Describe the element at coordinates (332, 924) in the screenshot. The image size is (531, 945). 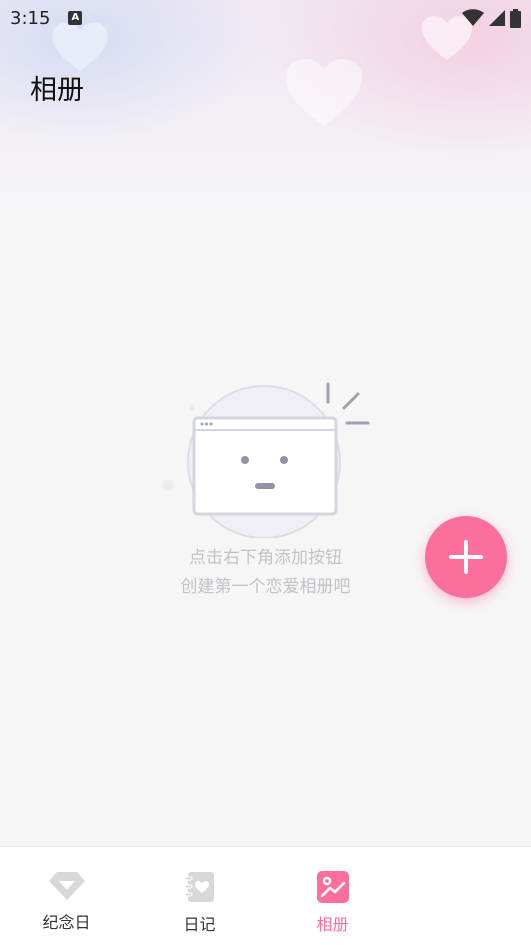
I see `nav-label-album: 相册` at that location.